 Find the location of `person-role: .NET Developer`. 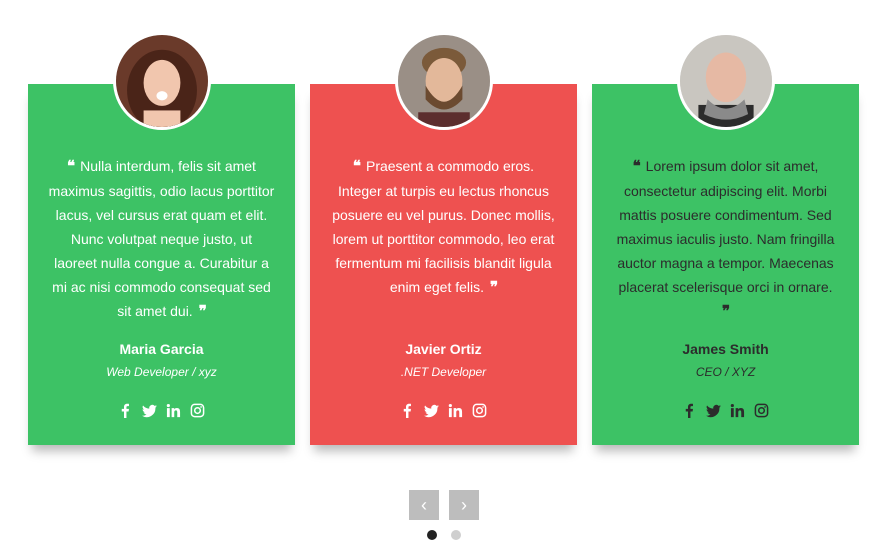

person-role: .NET Developer is located at coordinates (443, 372).